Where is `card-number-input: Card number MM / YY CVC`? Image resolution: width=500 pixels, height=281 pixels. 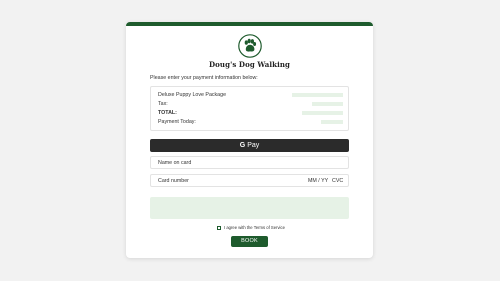
card-number-input: Card number MM / YY CVC is located at coordinates (249, 180).